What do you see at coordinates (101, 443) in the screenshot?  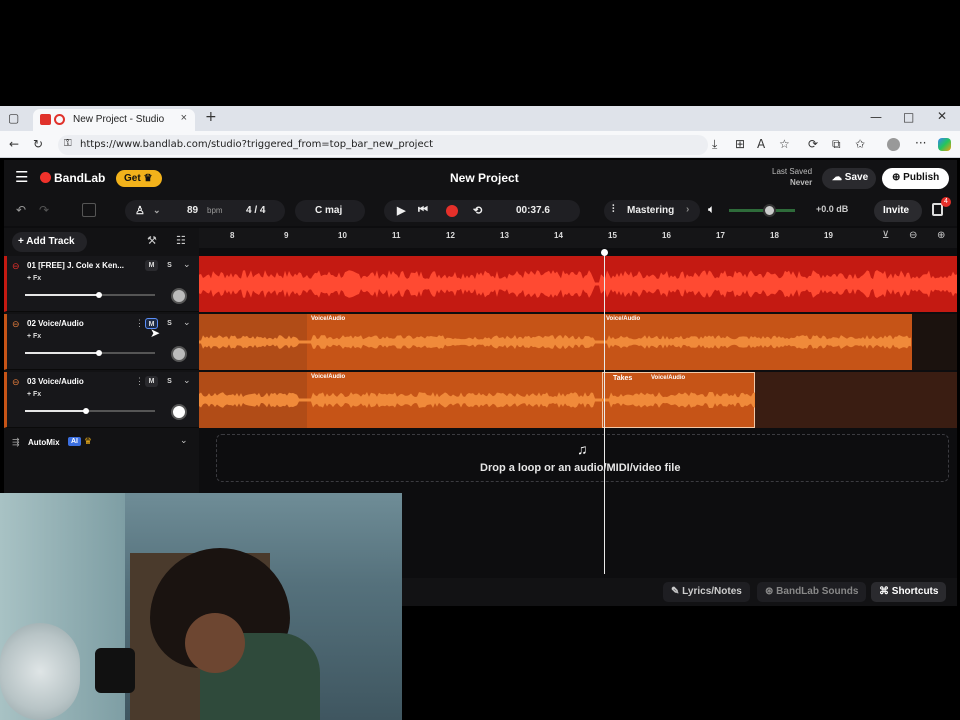 I see `automix-row: ⇶ AutoMix AI ♛ ⌄` at bounding box center [101, 443].